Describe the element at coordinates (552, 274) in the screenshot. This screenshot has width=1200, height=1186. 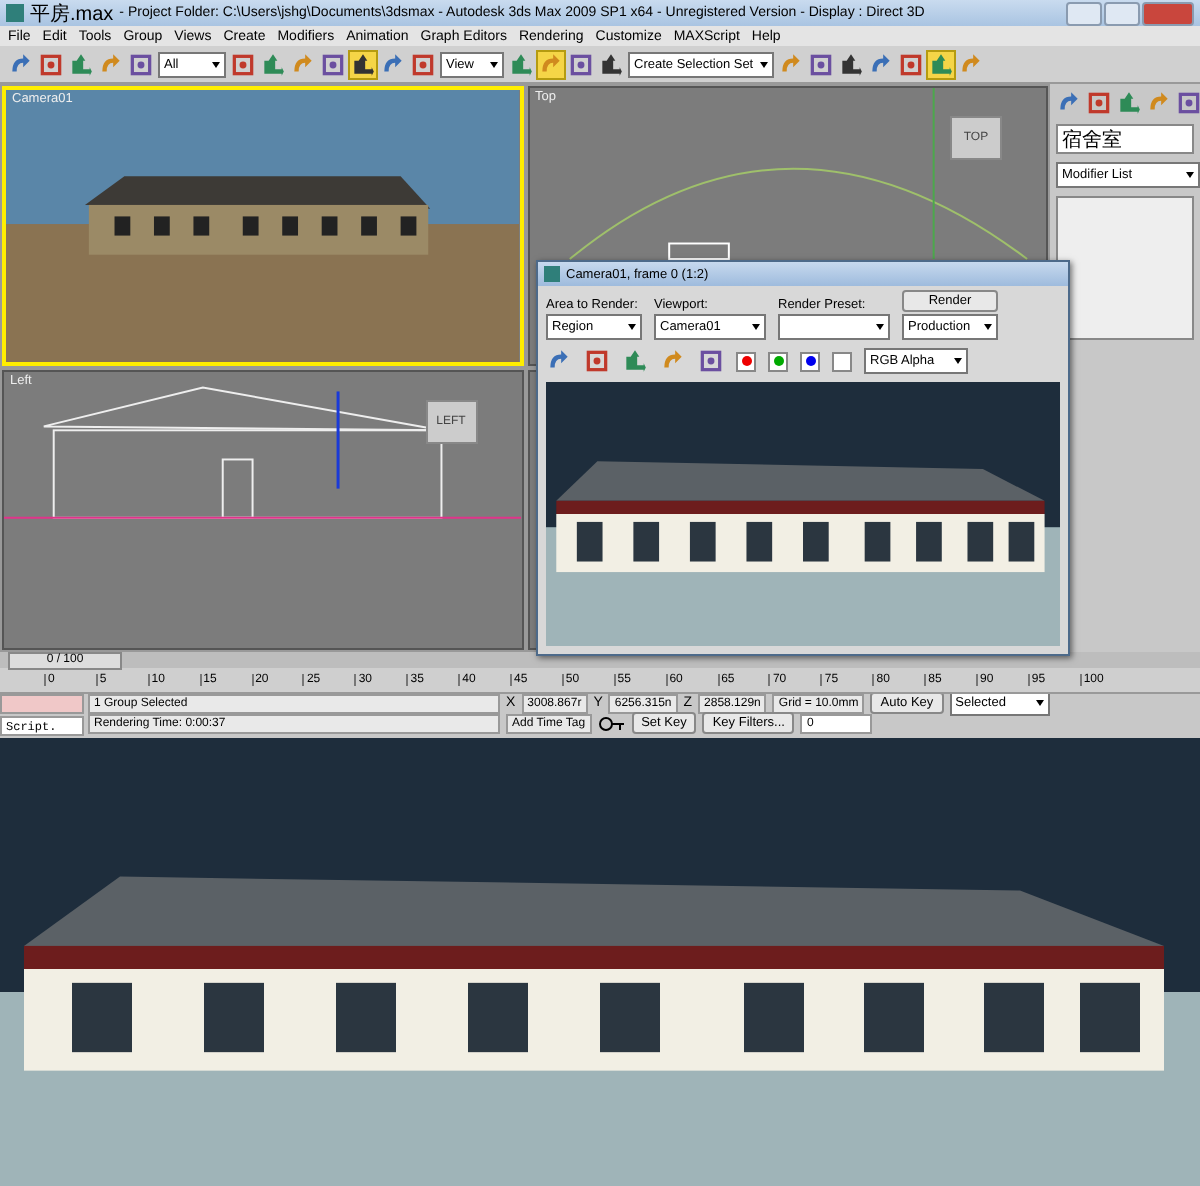
I see `window-icon` at that location.